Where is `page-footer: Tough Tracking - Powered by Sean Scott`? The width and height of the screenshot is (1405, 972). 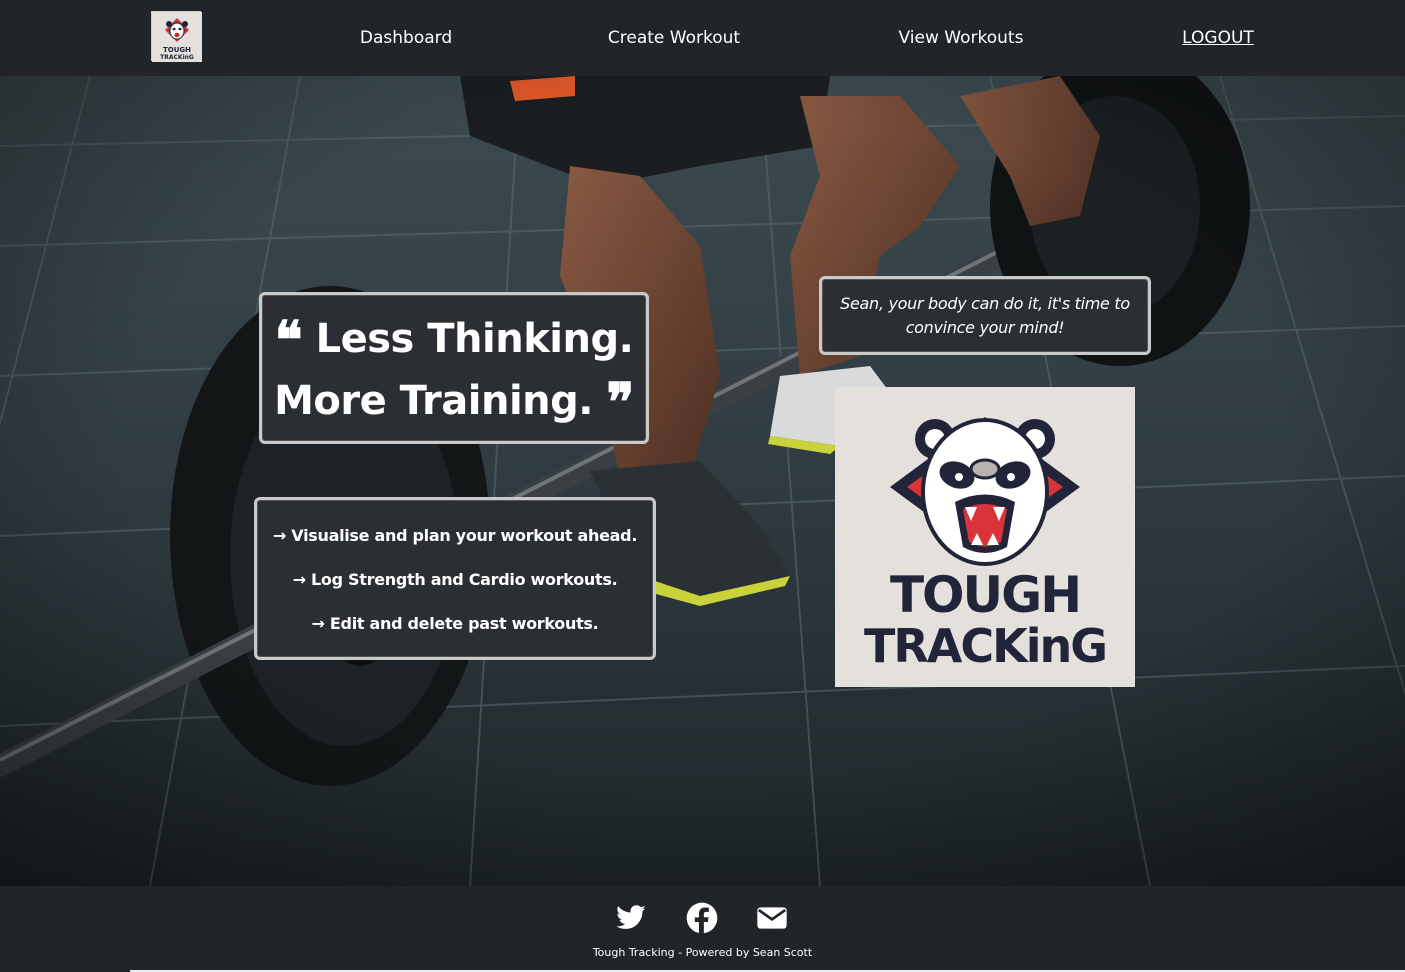 page-footer: Tough Tracking - Powered by Sean Scott is located at coordinates (702, 929).